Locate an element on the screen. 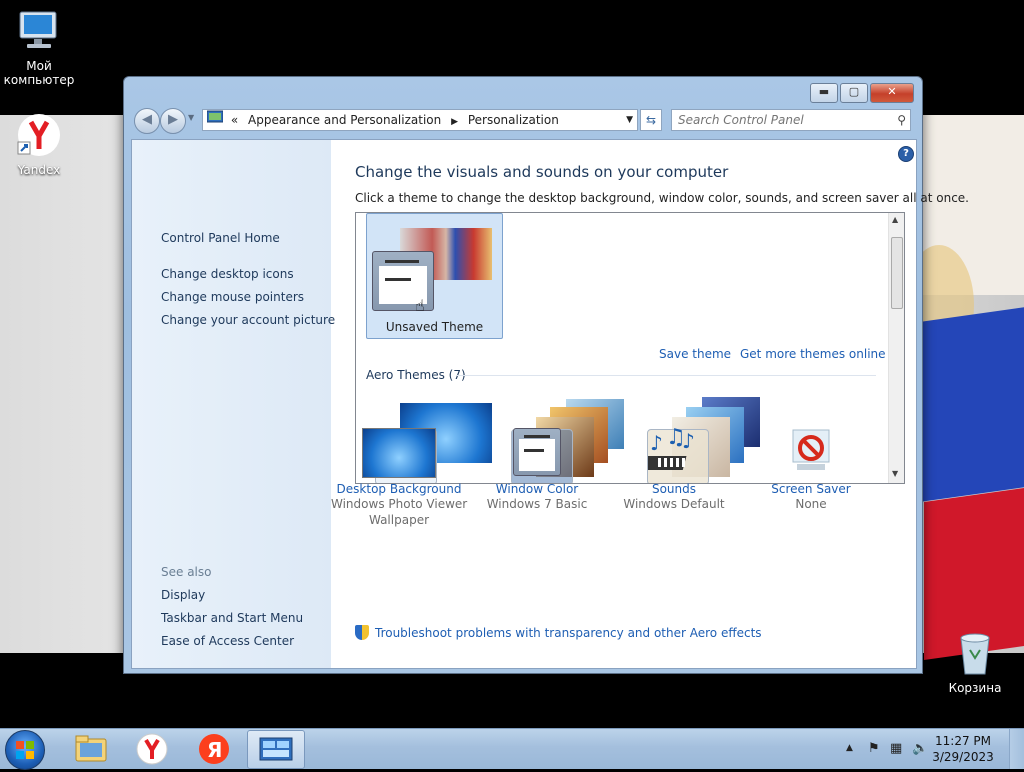 Image resolution: width=1024 pixels, height=772 pixels. clock-time: 11:27 PM is located at coordinates (963, 741).